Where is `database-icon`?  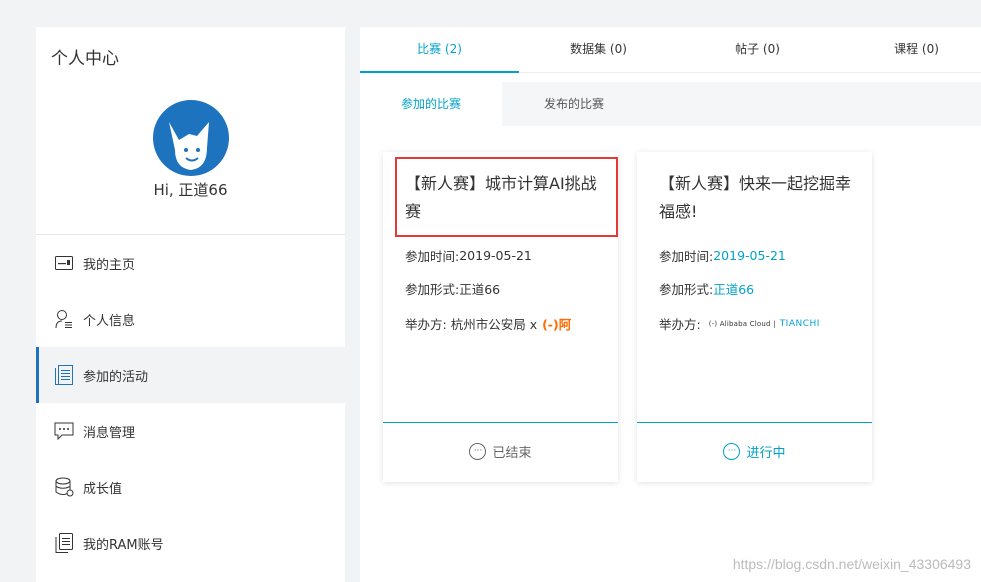
database-icon is located at coordinates (64, 487).